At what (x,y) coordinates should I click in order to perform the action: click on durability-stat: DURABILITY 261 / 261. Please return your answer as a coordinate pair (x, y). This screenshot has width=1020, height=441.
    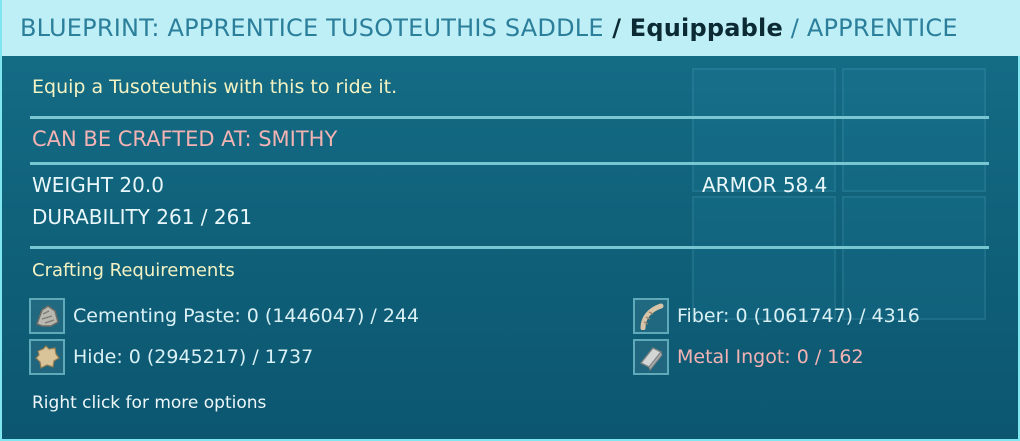
    Looking at the image, I should click on (142, 217).